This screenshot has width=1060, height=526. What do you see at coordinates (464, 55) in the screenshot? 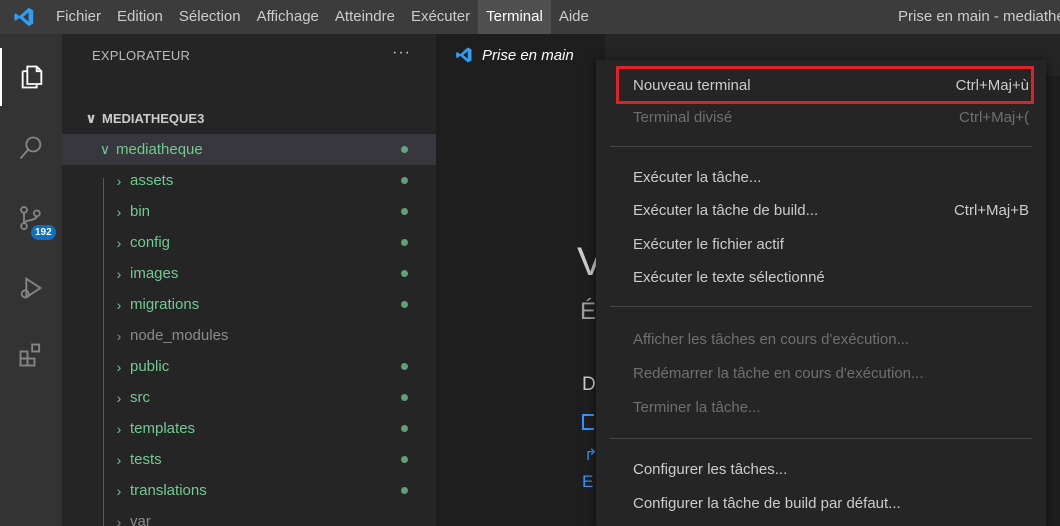
I see `vscode-tab-icon` at bounding box center [464, 55].